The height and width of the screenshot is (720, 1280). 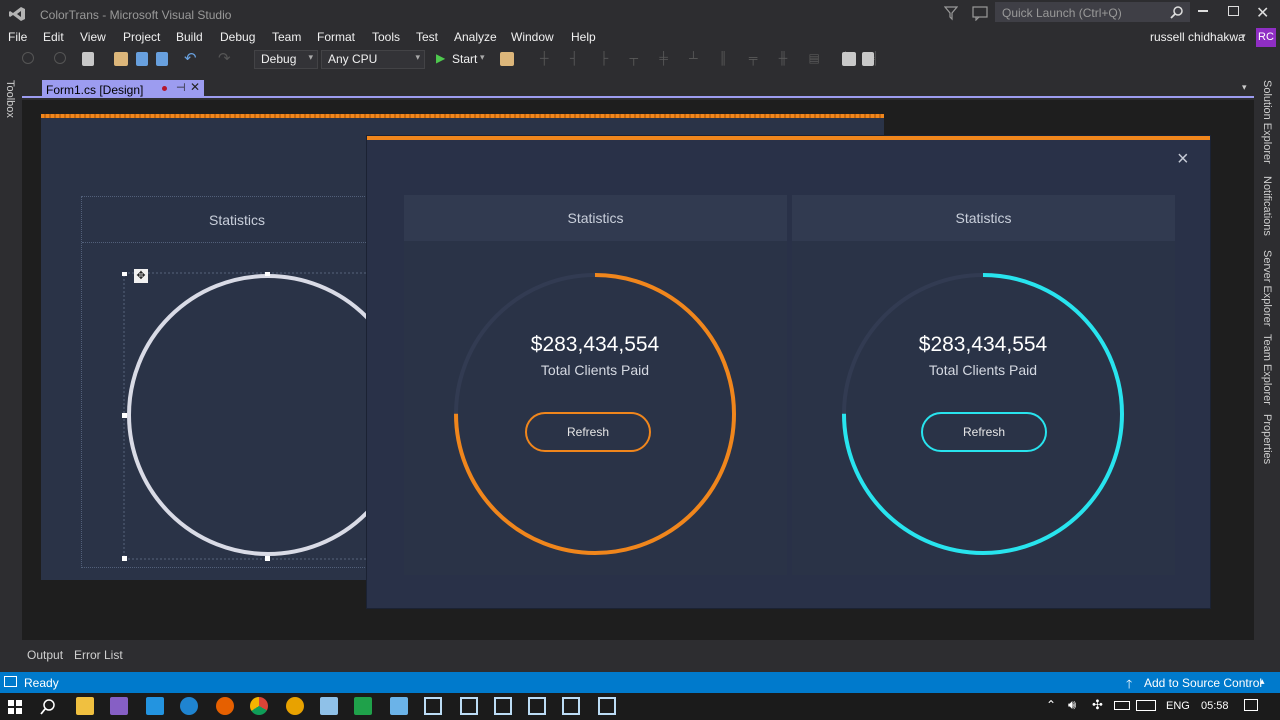 I want to click on tab-output: Output, so click(x=45, y=655).